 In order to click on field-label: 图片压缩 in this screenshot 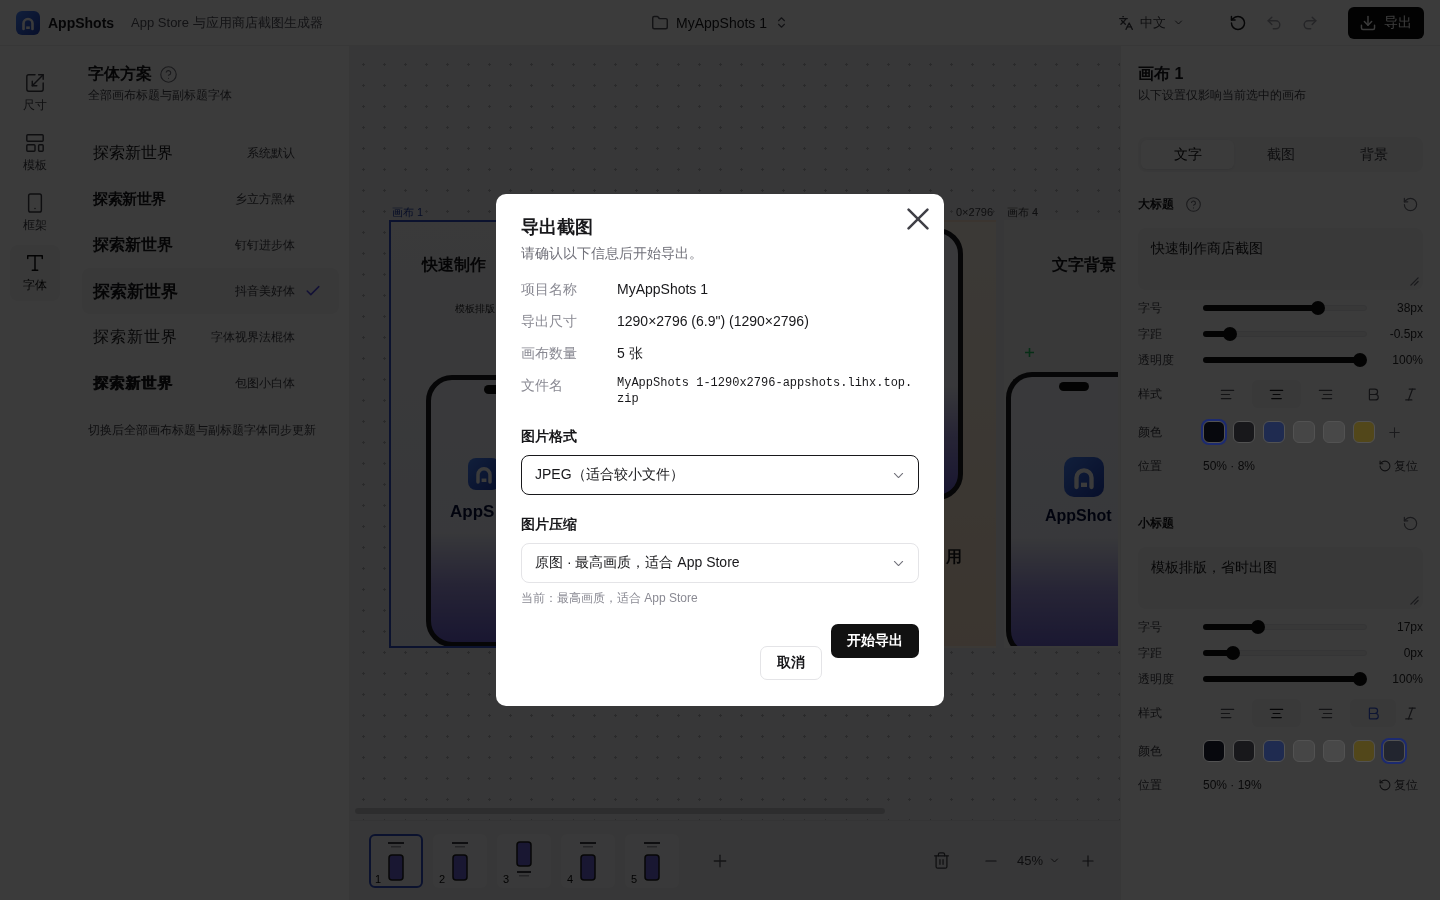, I will do `click(549, 524)`.